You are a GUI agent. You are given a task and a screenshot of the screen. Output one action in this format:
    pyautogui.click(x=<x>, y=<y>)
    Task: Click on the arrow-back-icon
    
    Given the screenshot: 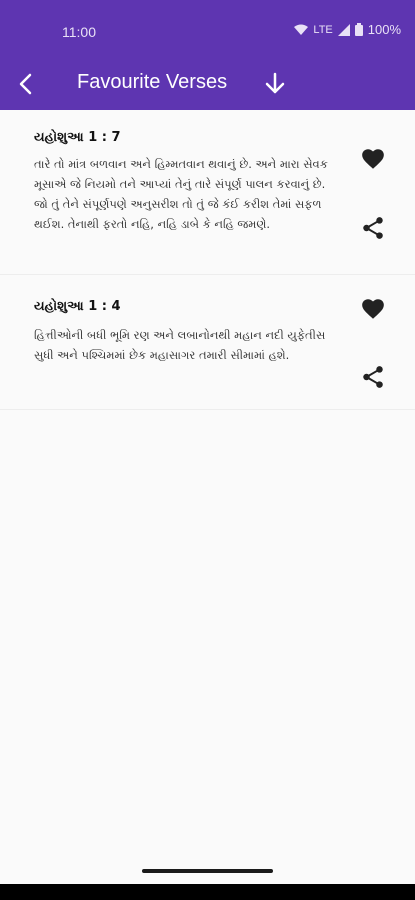 What is the action you would take?
    pyautogui.click(x=25, y=84)
    